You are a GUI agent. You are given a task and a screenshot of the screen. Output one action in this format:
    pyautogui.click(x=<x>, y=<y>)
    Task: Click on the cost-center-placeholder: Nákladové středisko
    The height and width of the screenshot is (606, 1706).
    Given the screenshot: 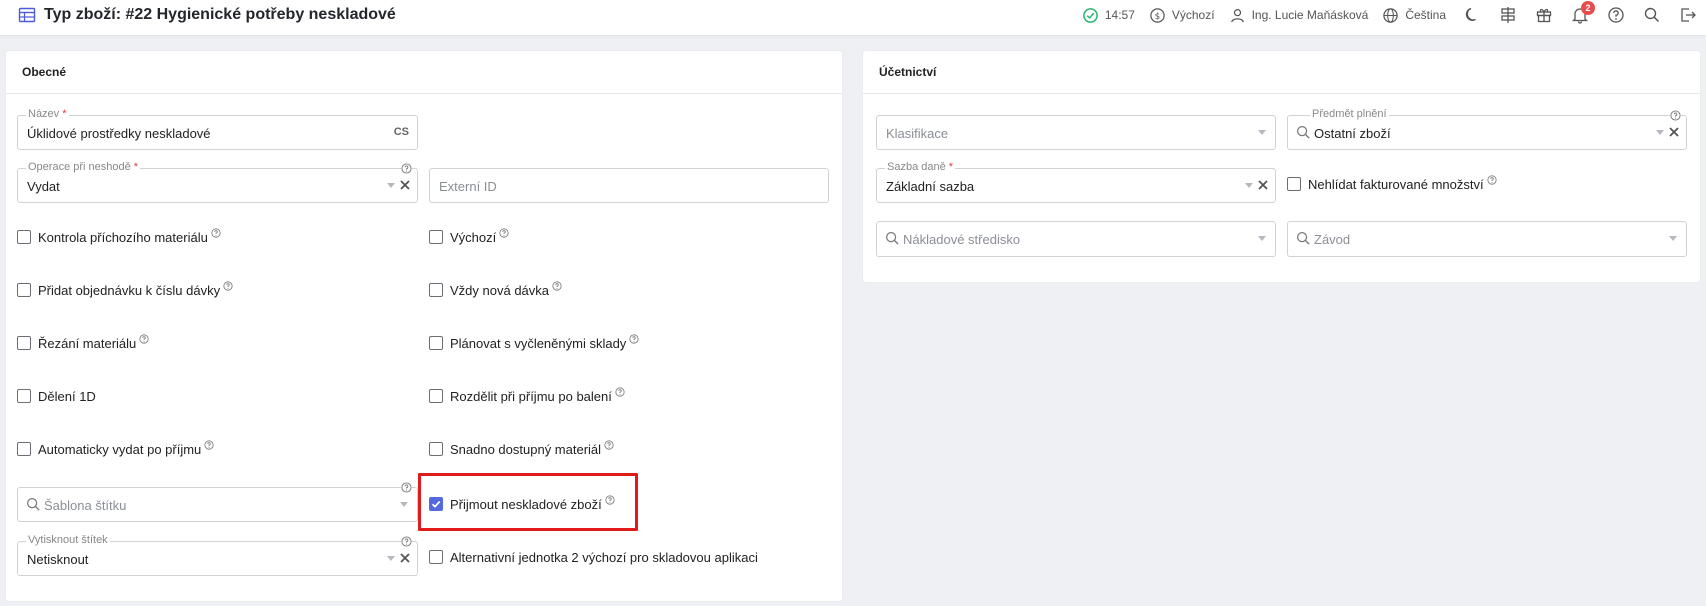 What is the action you would take?
    pyautogui.click(x=962, y=239)
    